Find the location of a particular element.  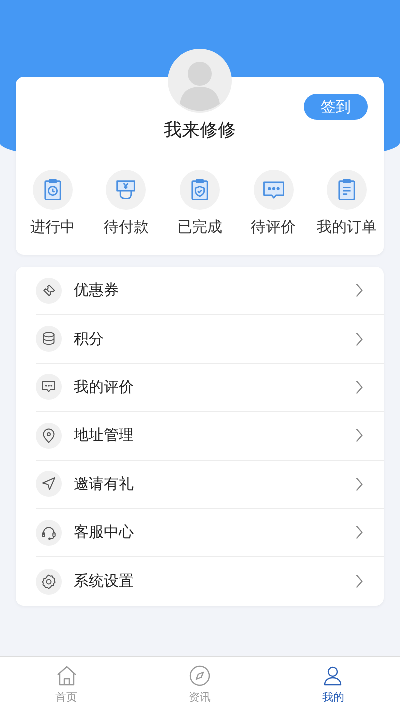

menu-item: 系统设置 is located at coordinates (210, 581).